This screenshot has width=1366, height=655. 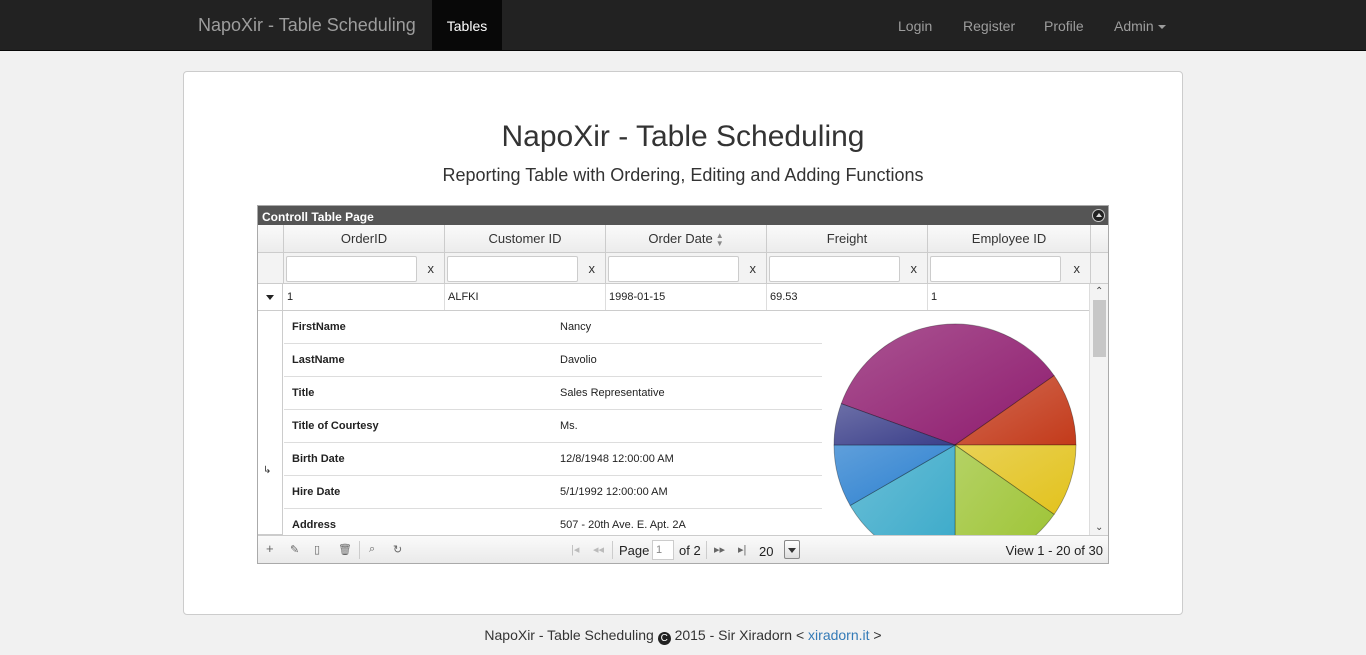 I want to click on scrollbar-thumb, so click(x=1099, y=328).